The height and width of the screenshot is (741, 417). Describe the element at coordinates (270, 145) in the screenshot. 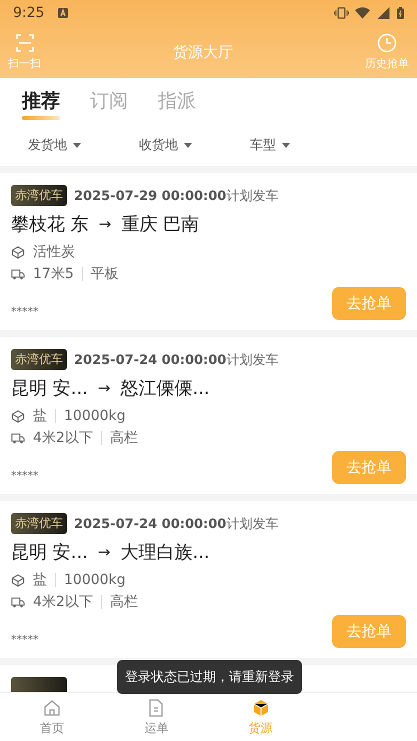

I see `filter-dropdown: 车型` at that location.